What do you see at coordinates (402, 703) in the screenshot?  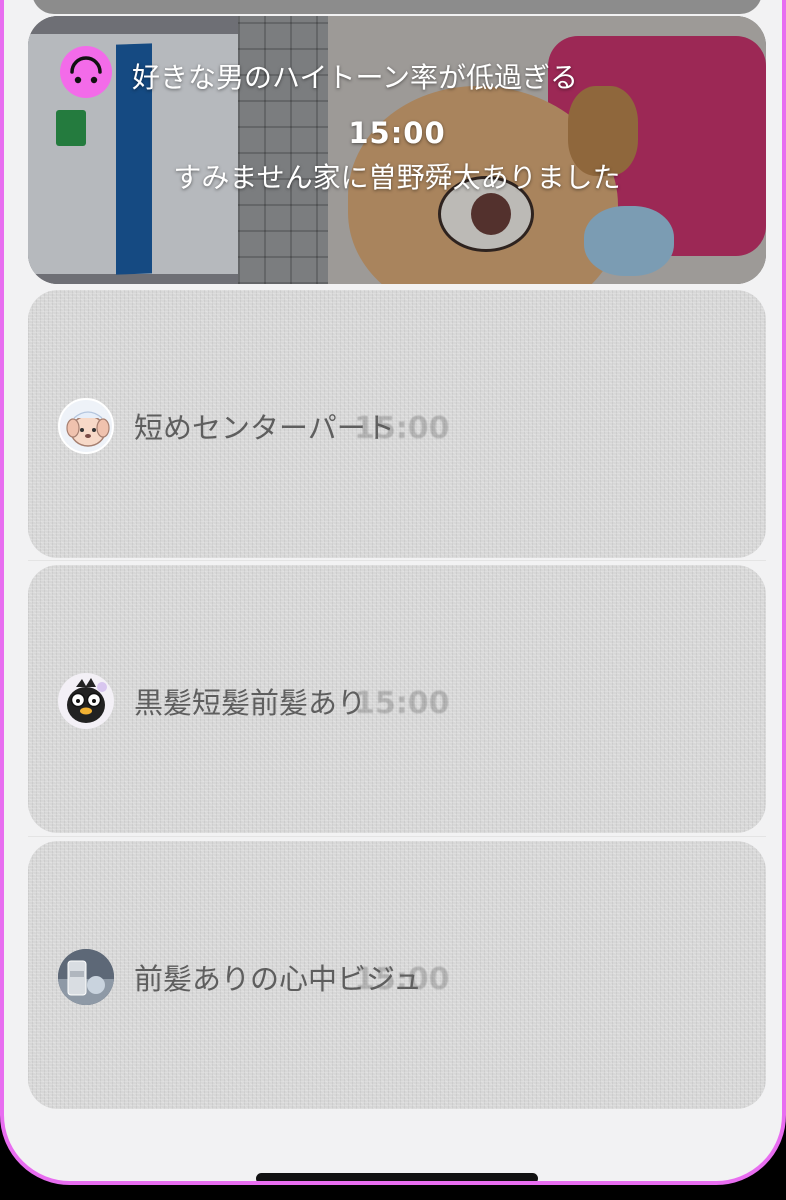 I see `ghost-time: 15:00` at bounding box center [402, 703].